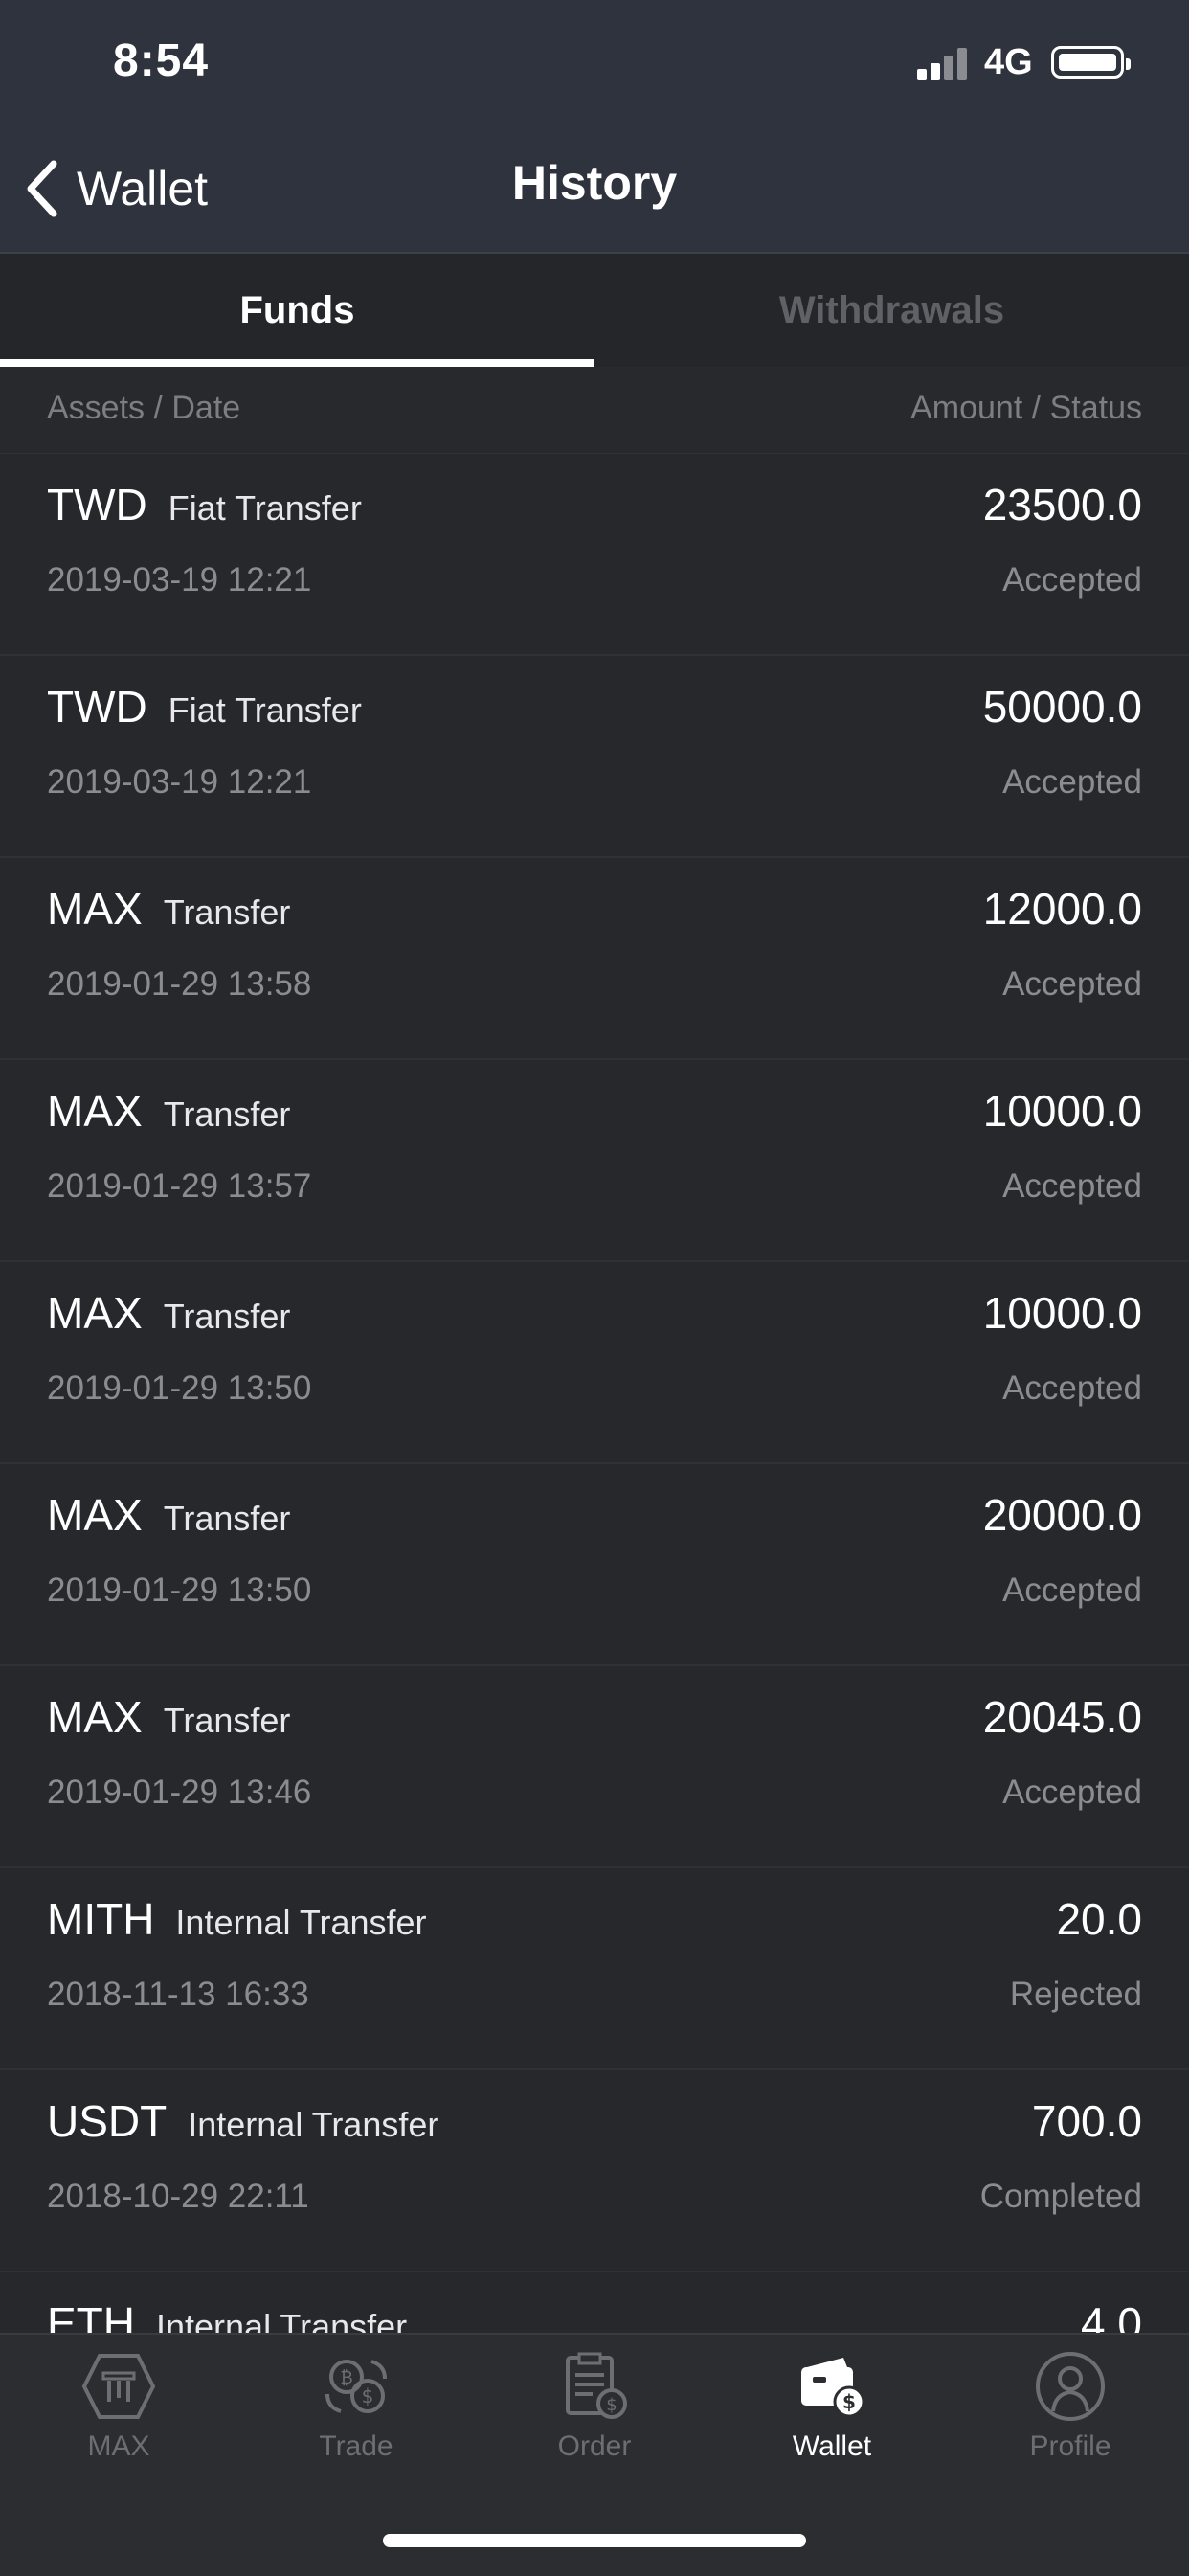  Describe the element at coordinates (594, 183) in the screenshot. I see `page-title: History` at that location.